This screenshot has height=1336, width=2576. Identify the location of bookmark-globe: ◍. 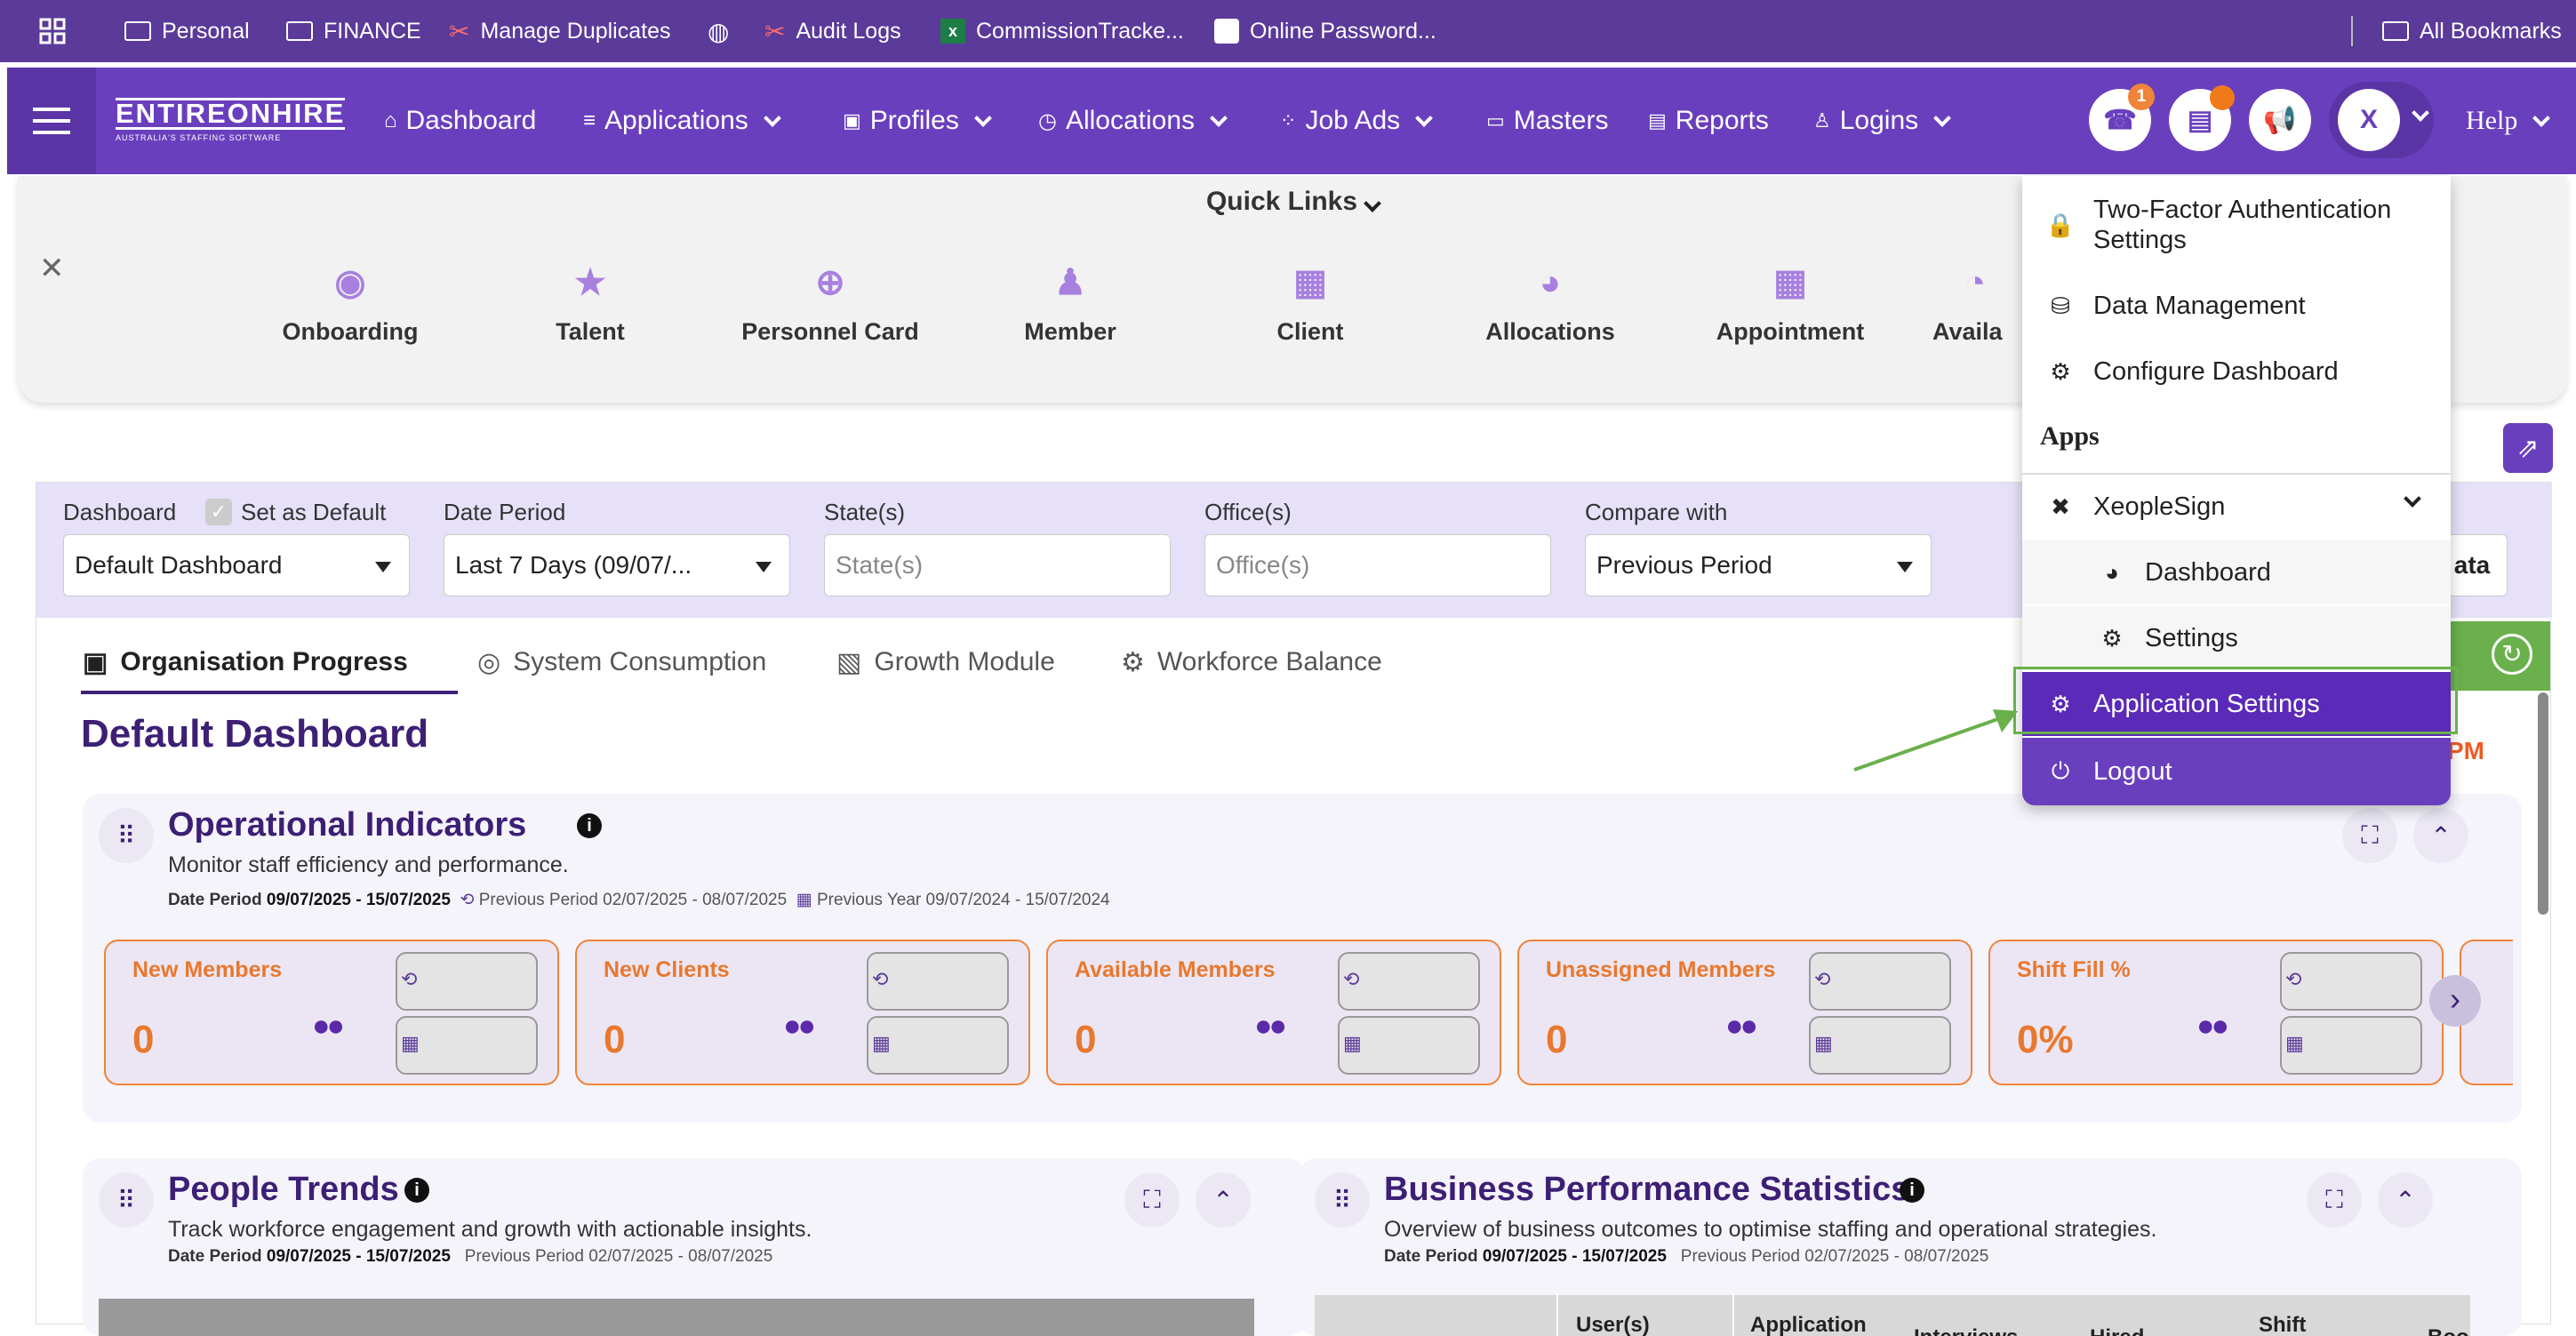
(718, 31).